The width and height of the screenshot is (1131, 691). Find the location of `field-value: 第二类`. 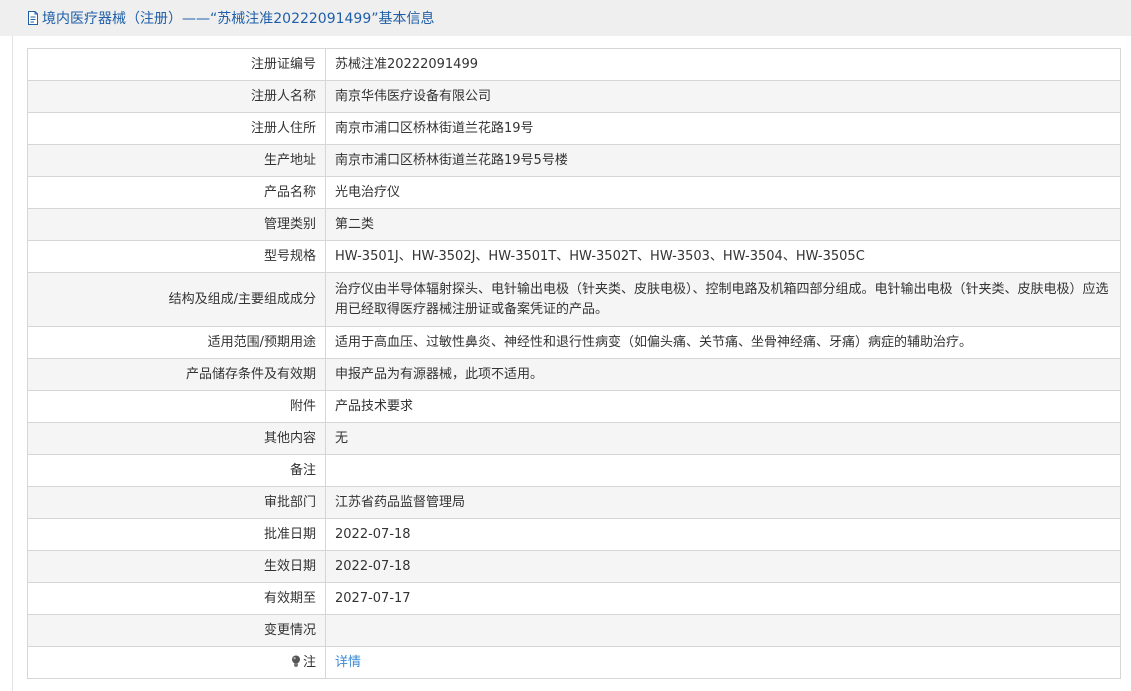

field-value: 第二类 is located at coordinates (723, 224).